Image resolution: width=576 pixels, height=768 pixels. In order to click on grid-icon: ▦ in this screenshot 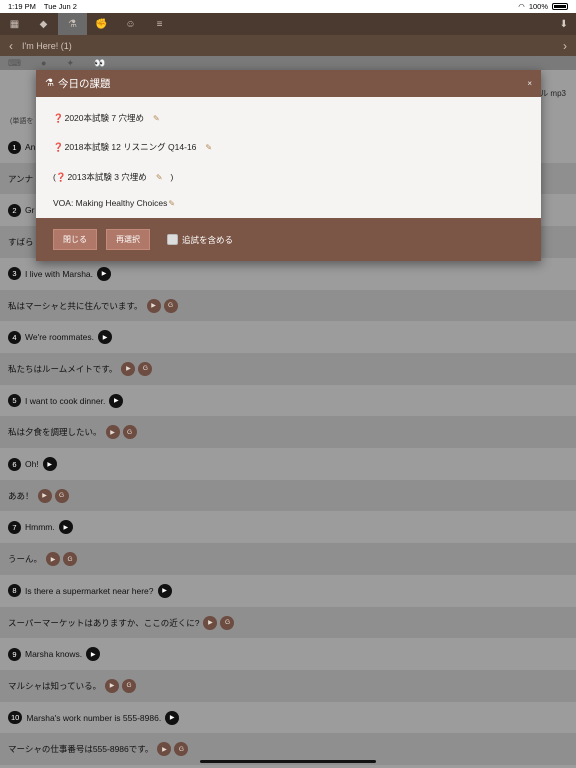, I will do `click(14, 24)`.